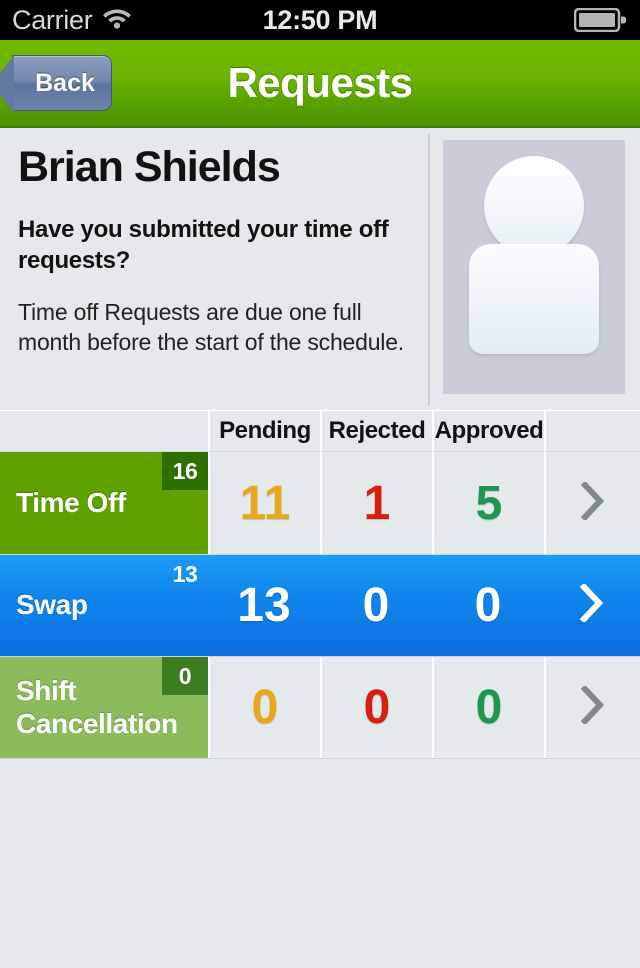 This screenshot has height=968, width=640. I want to click on battery-icon, so click(600, 22).